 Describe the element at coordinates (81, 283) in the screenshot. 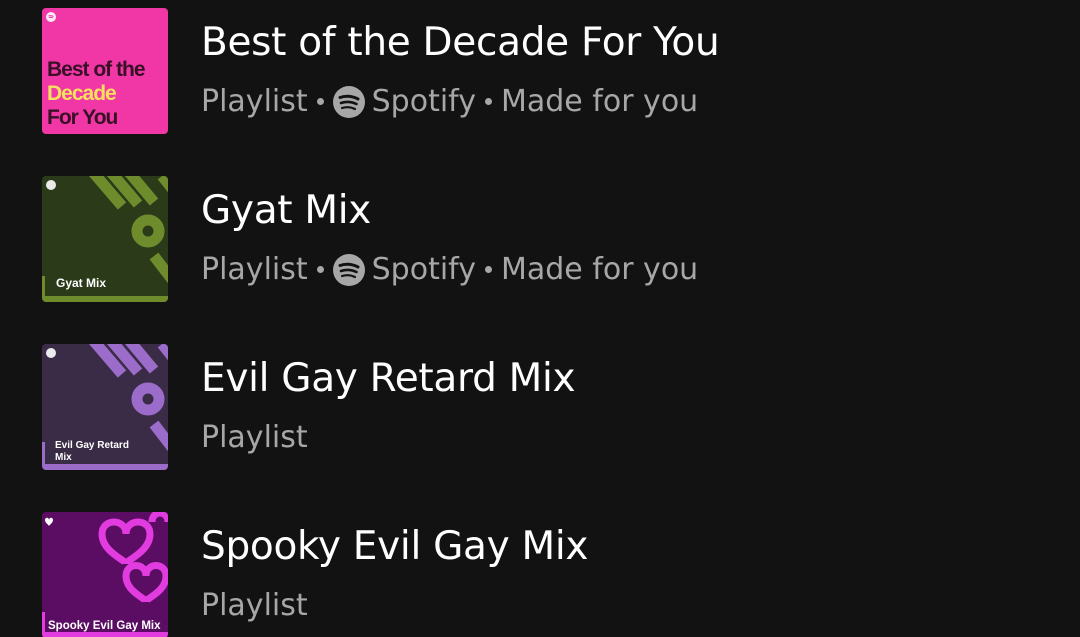

I see `cover-label: Gyat Mix` at that location.